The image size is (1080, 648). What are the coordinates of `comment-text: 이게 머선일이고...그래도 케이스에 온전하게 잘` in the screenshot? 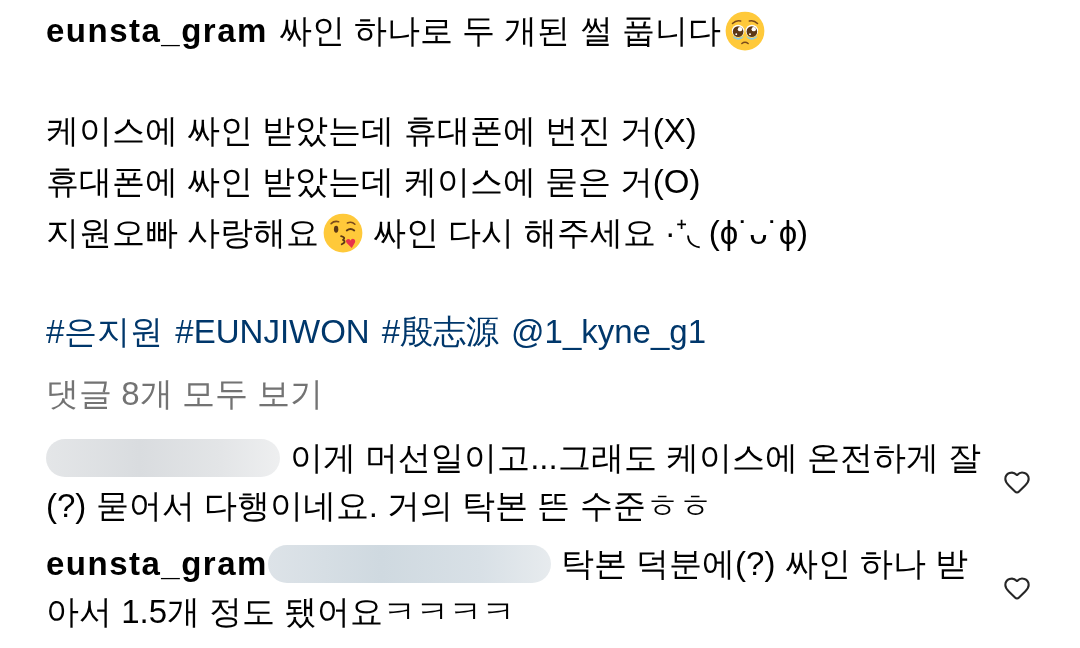 It's located at (636, 458).